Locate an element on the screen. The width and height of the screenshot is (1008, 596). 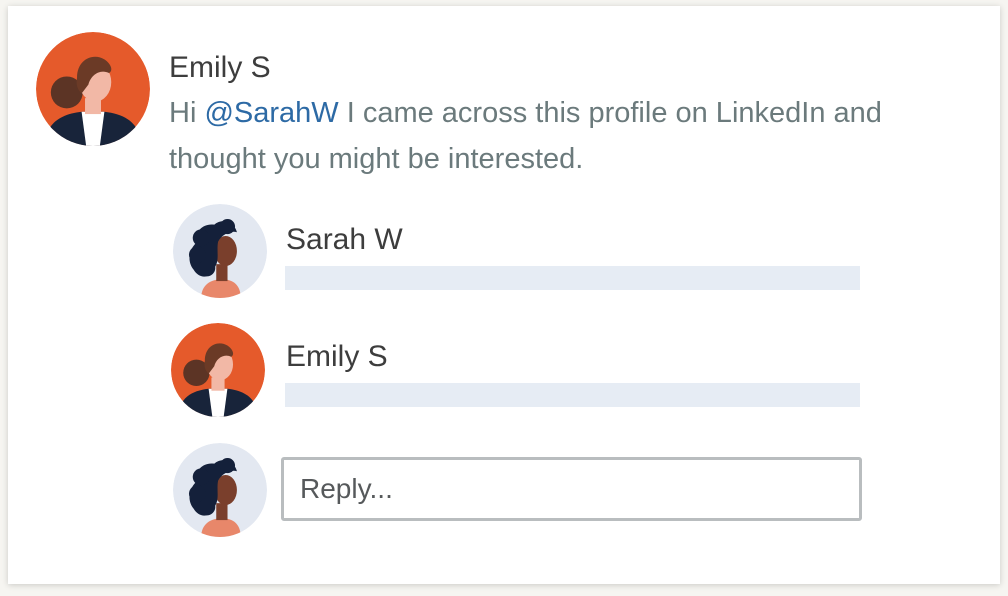
message-text-prefix: Hi is located at coordinates (187, 113).